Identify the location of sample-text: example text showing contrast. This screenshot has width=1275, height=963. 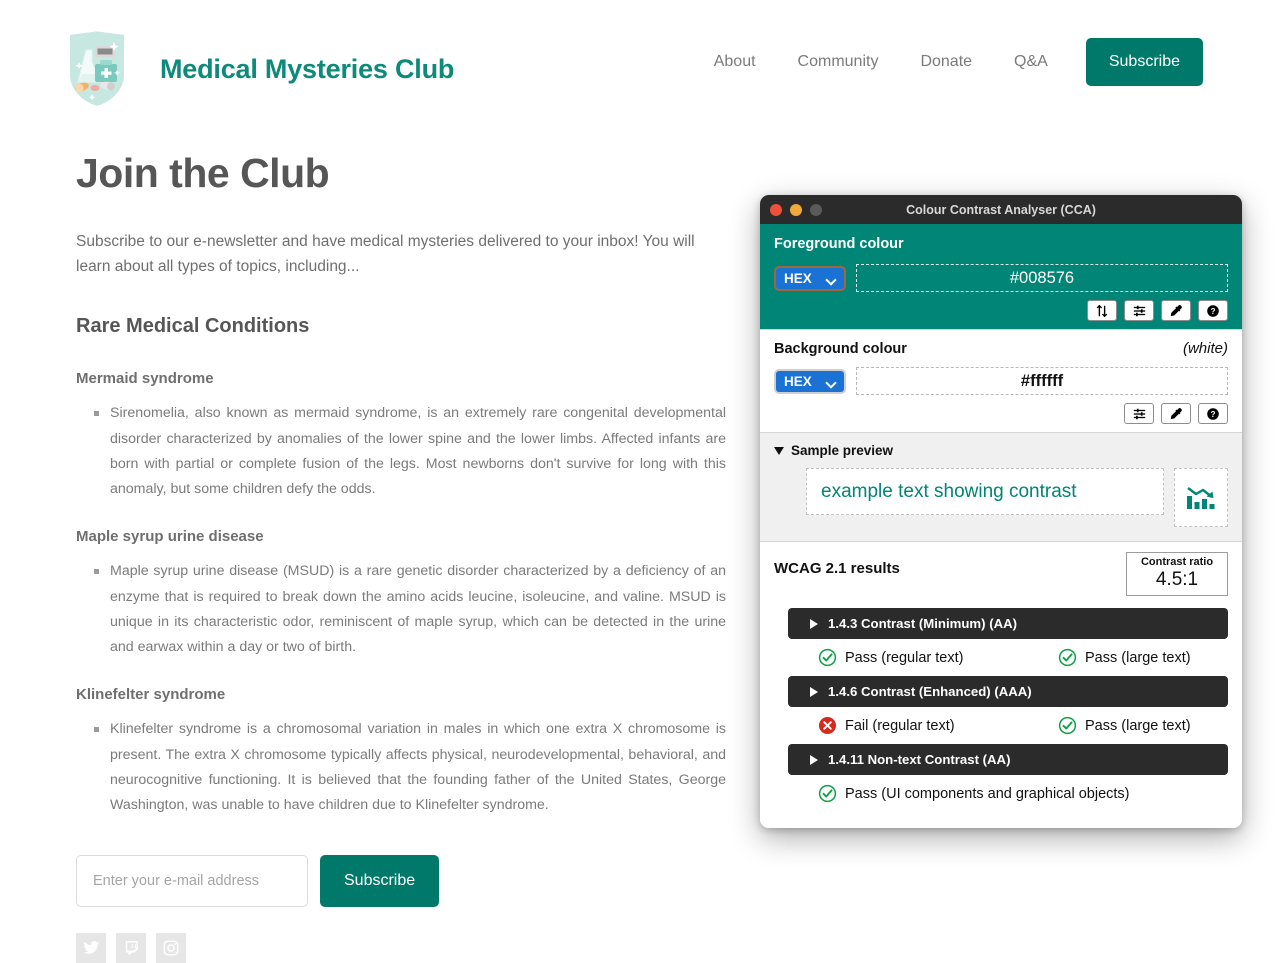
(949, 491).